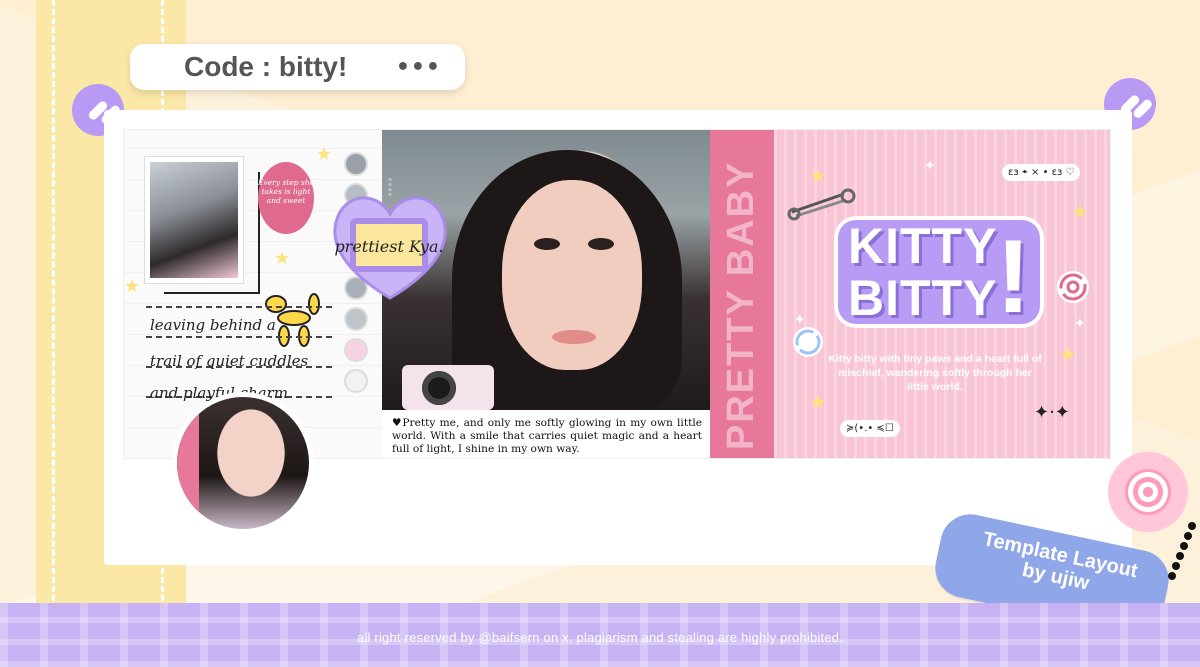  I want to click on keychain-label: prettiest Kya., so click(388, 246).